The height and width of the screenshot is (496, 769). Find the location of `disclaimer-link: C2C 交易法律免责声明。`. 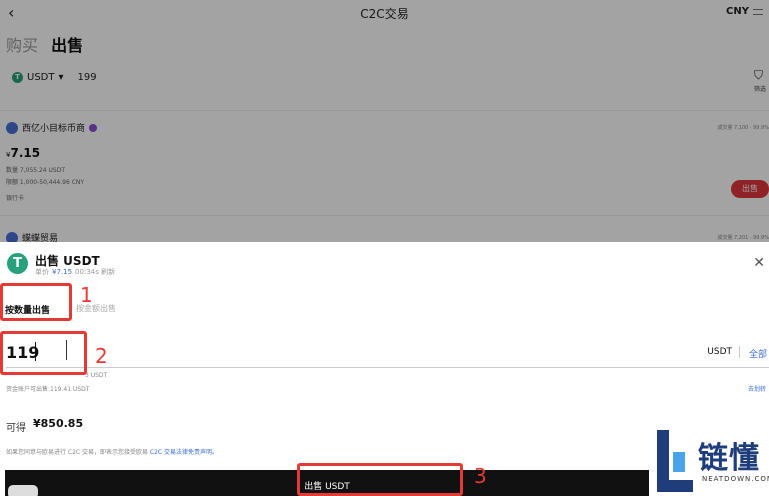

disclaimer-link: C2C 交易法律免责声明。 is located at coordinates (184, 452).